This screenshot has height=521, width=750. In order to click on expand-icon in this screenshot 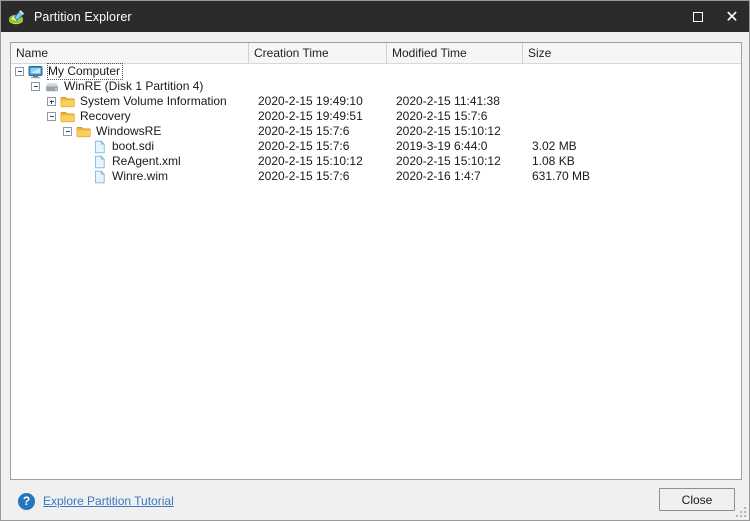, I will do `click(51, 101)`.